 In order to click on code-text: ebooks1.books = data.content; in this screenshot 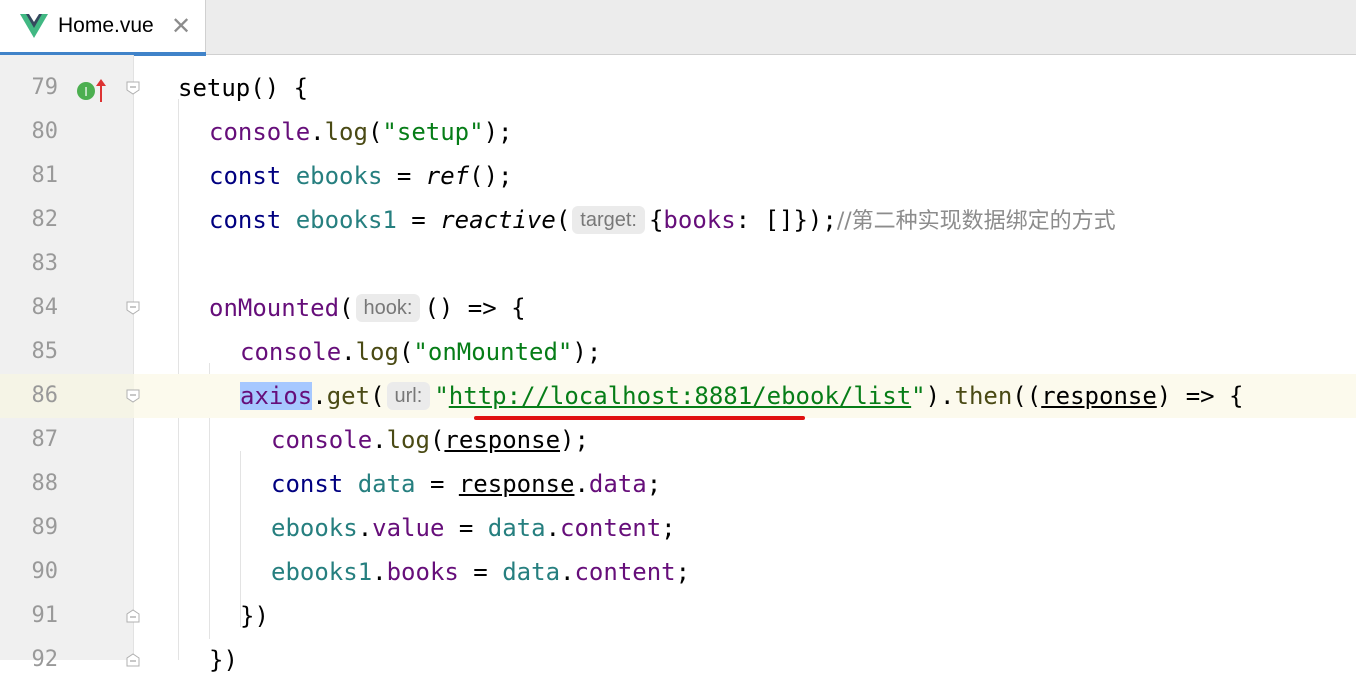, I will do `click(480, 572)`.